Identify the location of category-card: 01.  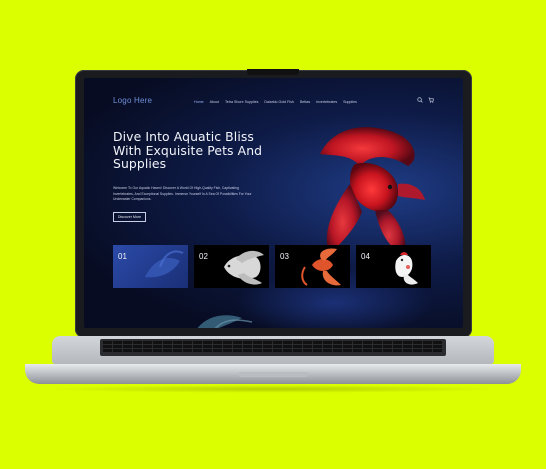
(150, 266).